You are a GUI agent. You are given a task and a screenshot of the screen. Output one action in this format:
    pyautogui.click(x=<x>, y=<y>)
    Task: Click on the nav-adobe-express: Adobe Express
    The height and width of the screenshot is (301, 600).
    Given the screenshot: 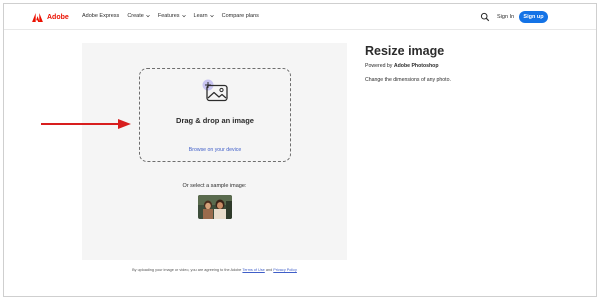 What is the action you would take?
    pyautogui.click(x=100, y=16)
    